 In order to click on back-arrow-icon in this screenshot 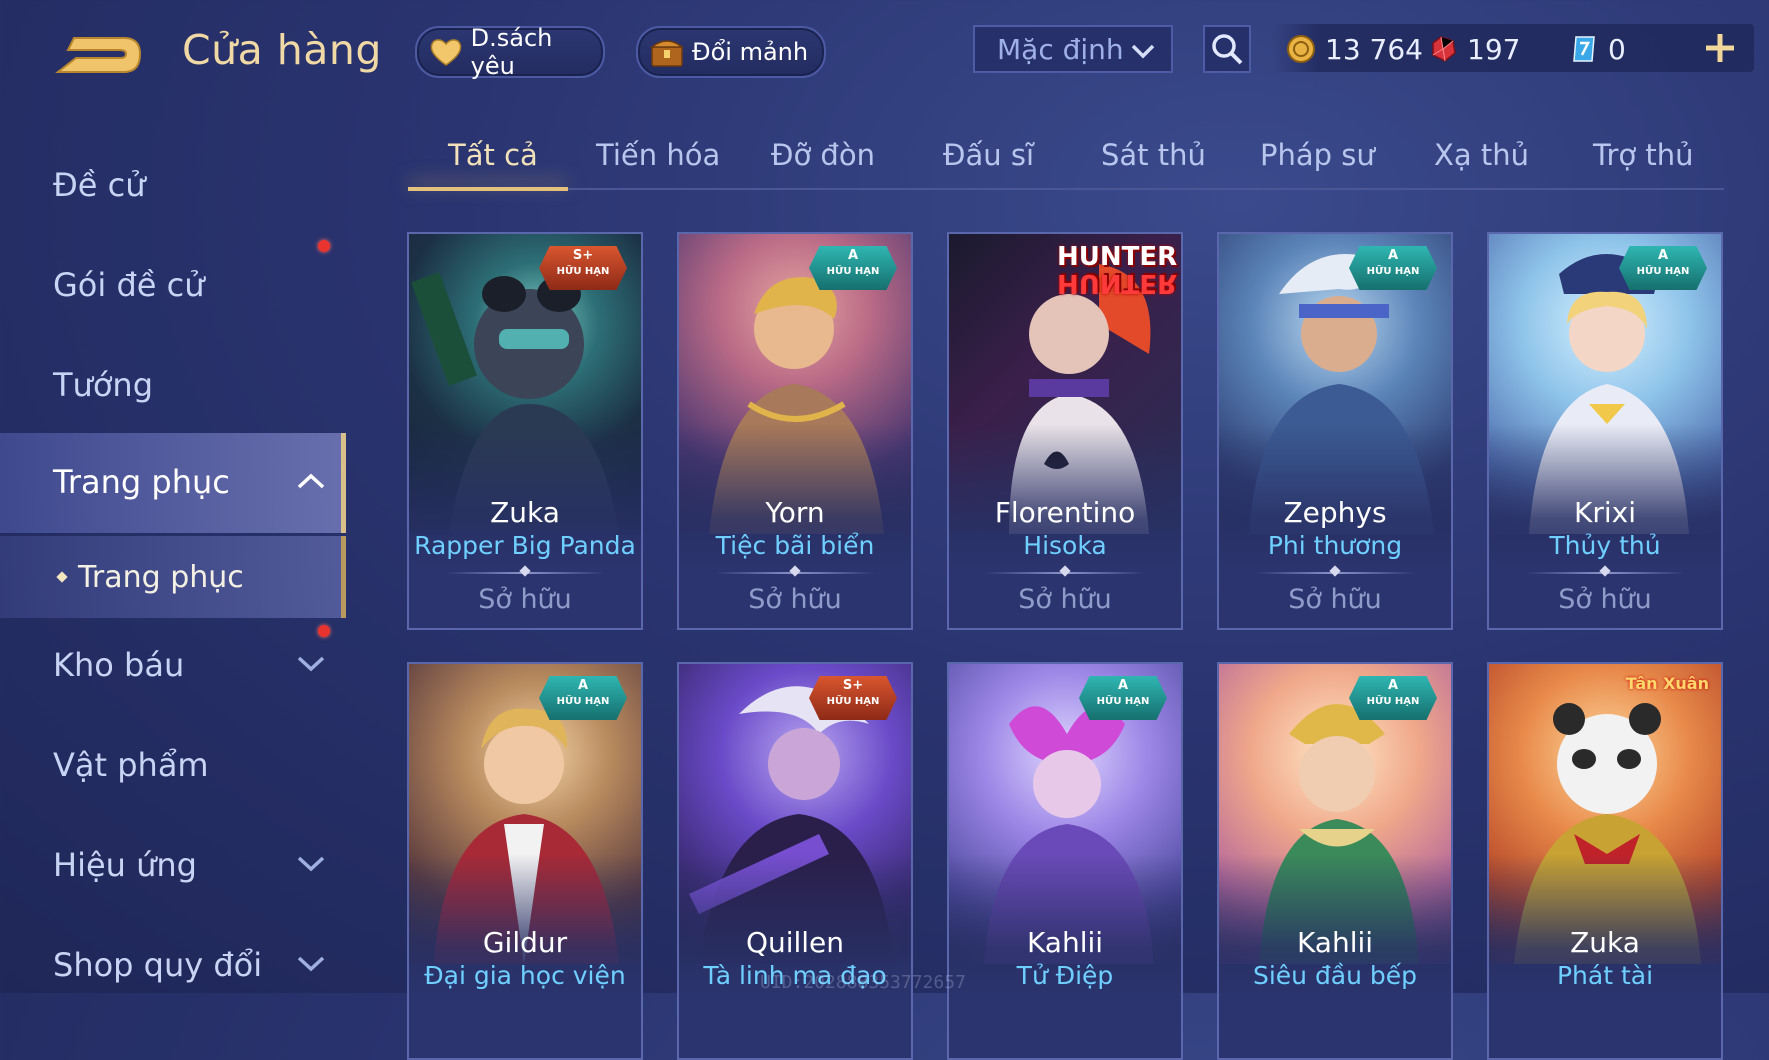, I will do `click(98, 55)`.